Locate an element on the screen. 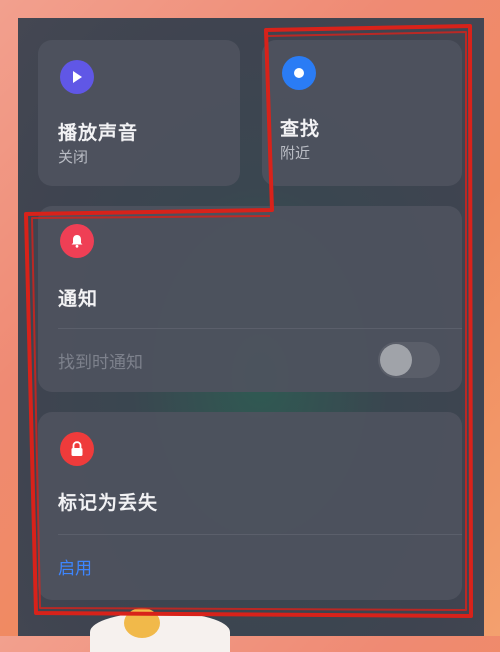 This screenshot has height=652, width=500. notify-title: 通知 is located at coordinates (78, 299).